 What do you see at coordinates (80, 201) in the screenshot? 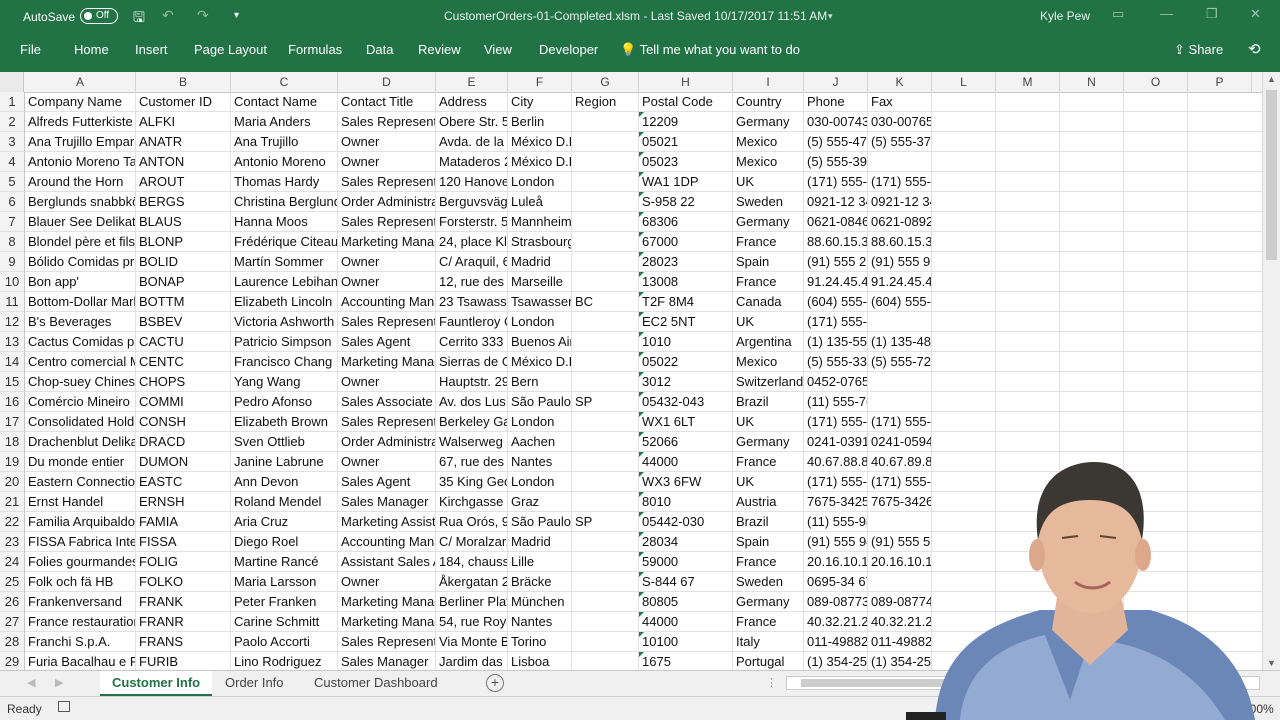
I see `table-cell: Berglunds snabbköp` at bounding box center [80, 201].